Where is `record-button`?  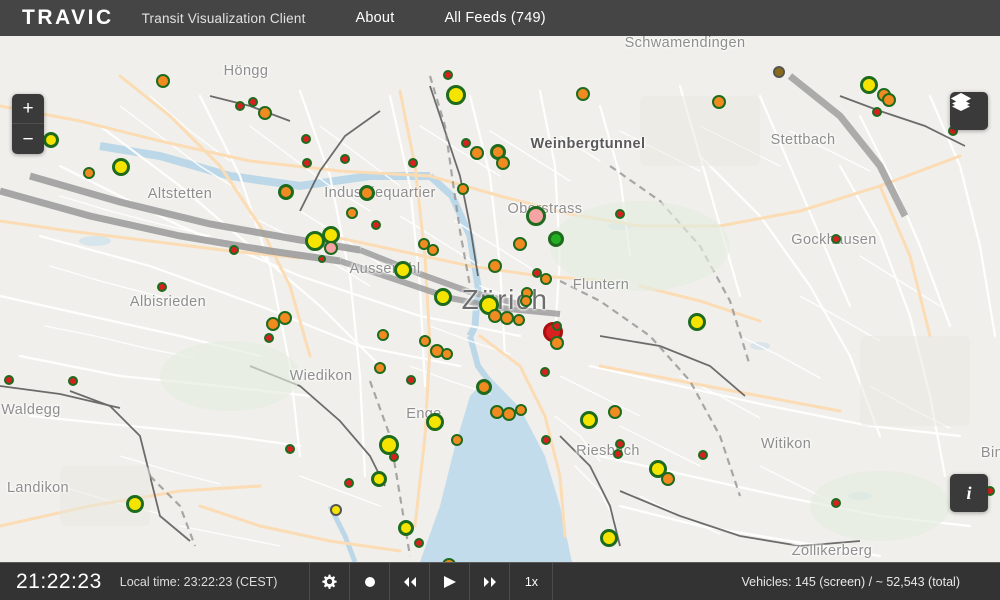
record-button is located at coordinates (369, 581).